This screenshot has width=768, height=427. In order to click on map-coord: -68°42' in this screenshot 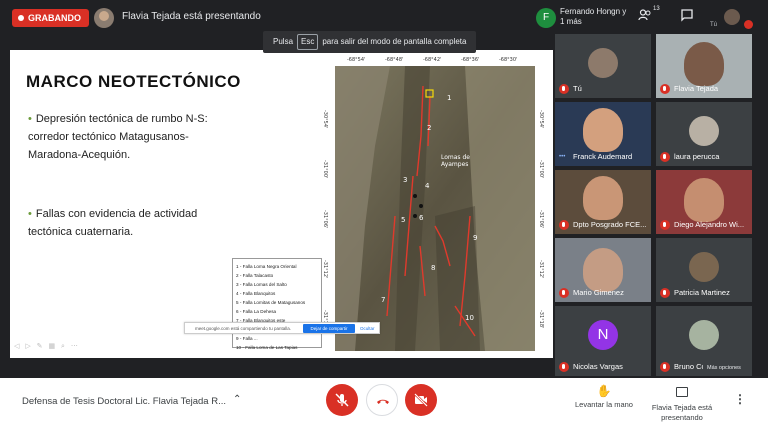, I will do `click(432, 60)`.